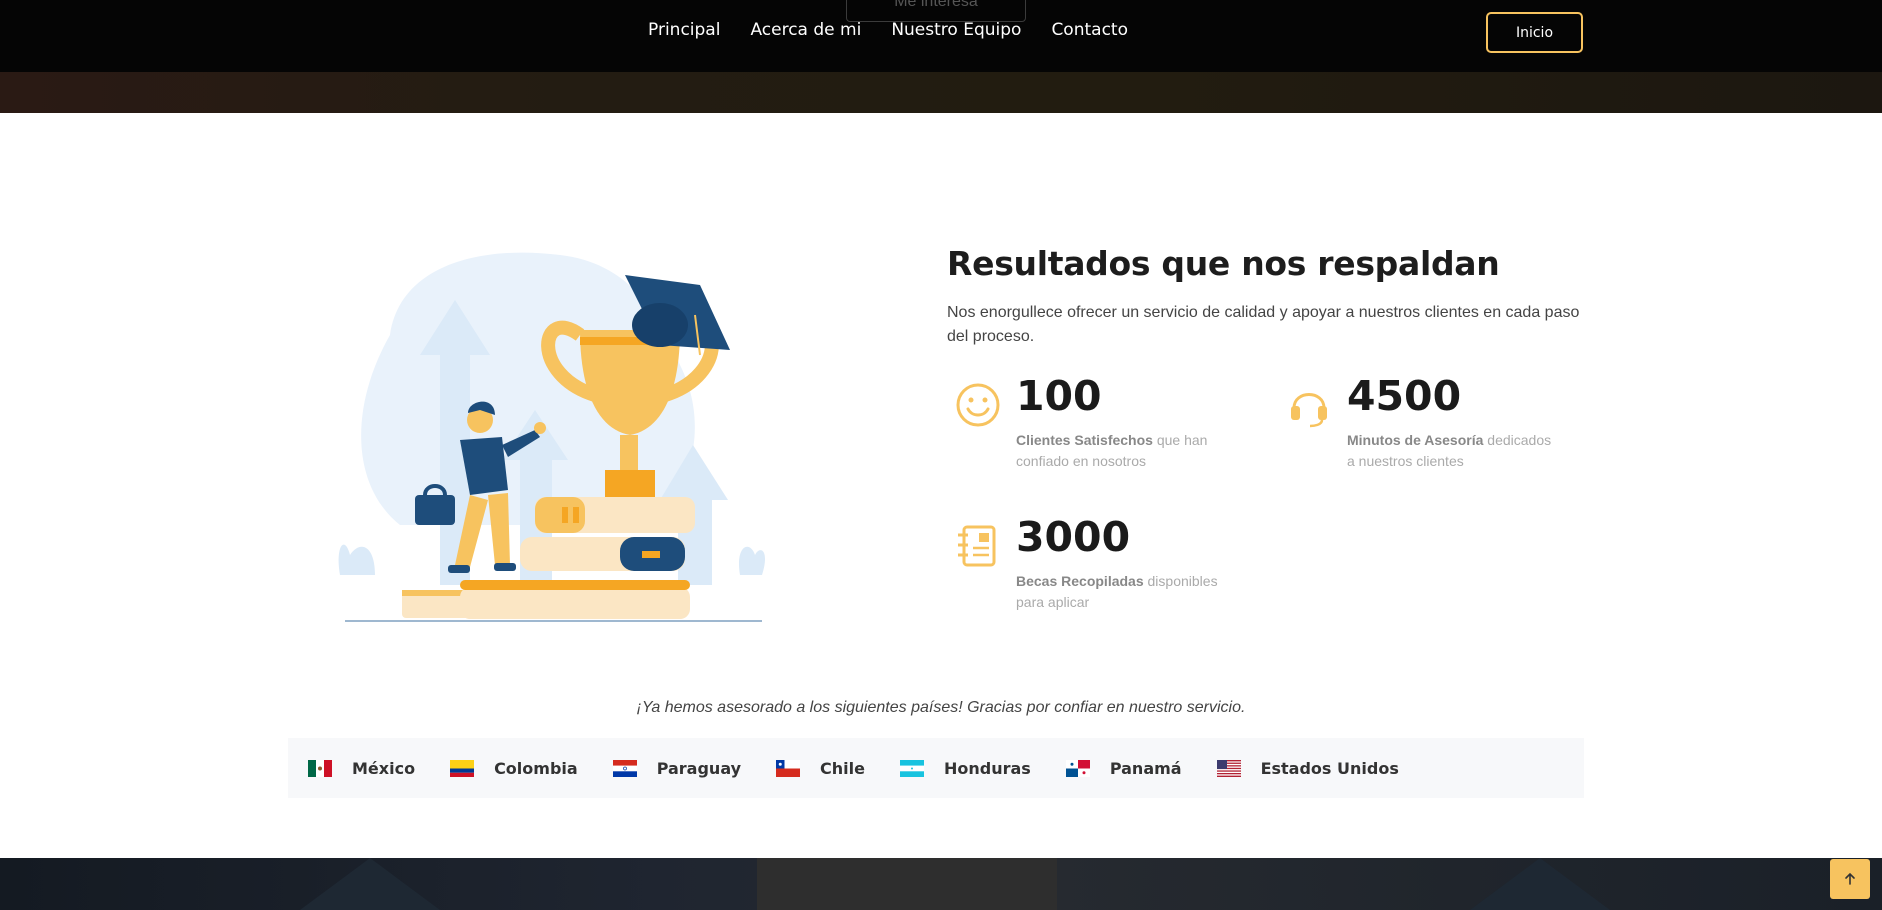 Image resolution: width=1882 pixels, height=910 pixels. I want to click on building-roof-left, so click(370, 884).